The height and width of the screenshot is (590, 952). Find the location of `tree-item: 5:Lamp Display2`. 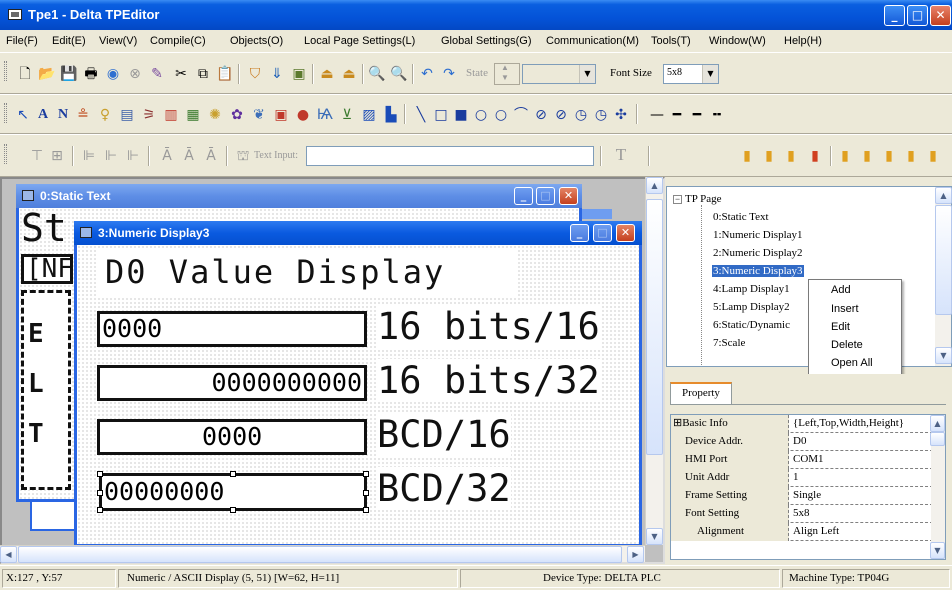

tree-item: 5:Lamp Display2 is located at coordinates (751, 307).